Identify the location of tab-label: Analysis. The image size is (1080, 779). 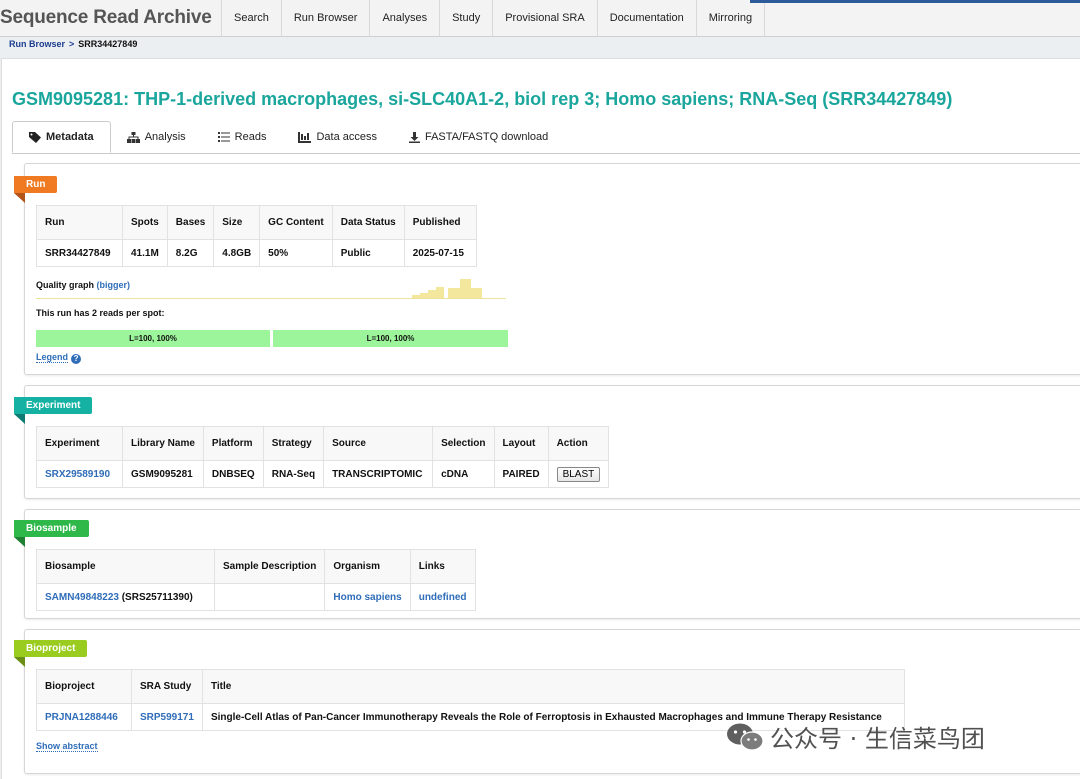
(165, 137).